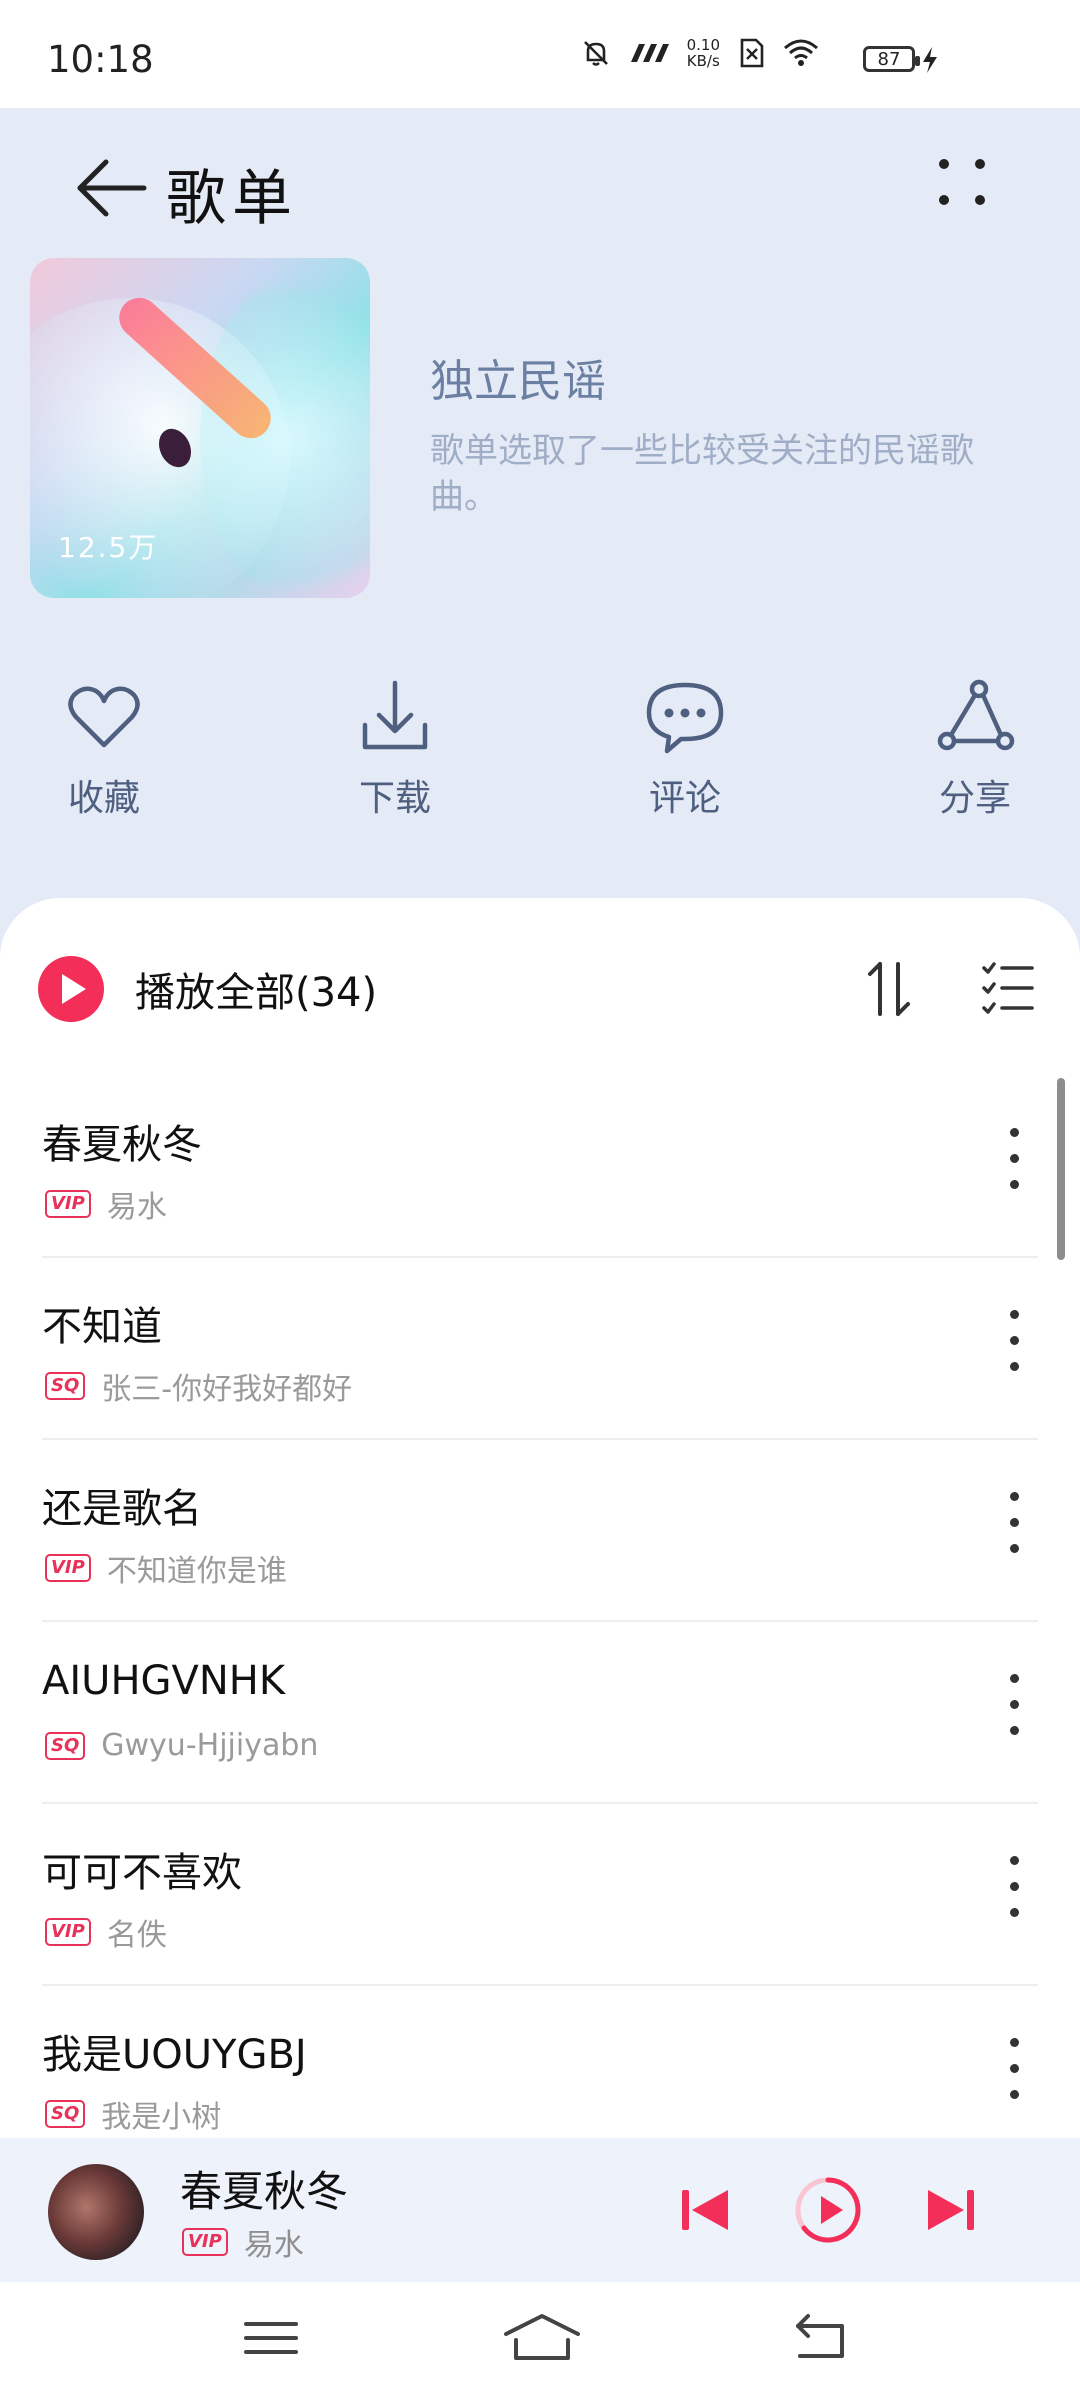 Image resolution: width=1080 pixels, height=2408 pixels. I want to click on song-row: 还是歌名 VIP 不知道你是谁, so click(540, 1531).